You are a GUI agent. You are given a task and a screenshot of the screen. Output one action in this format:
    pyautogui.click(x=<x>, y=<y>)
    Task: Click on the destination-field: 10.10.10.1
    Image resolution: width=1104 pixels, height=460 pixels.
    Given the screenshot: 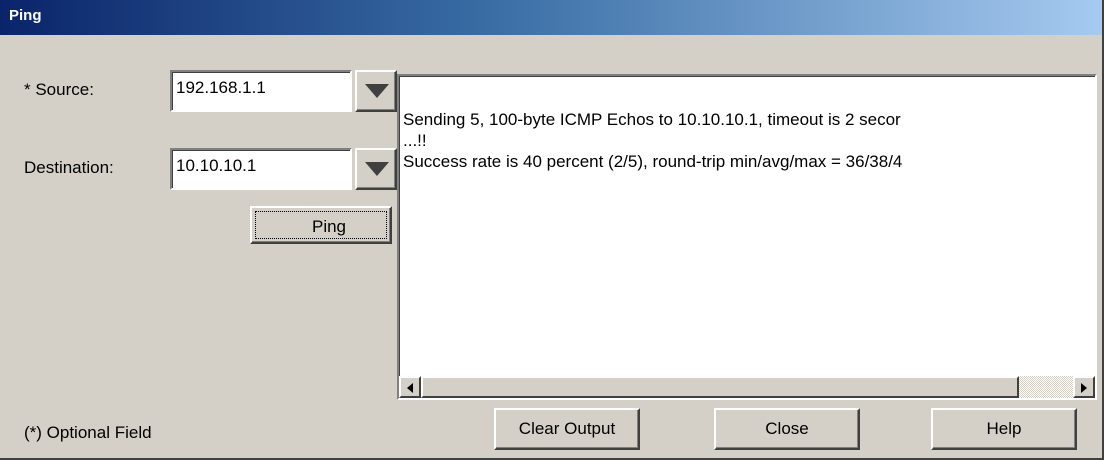 What is the action you would take?
    pyautogui.click(x=261, y=169)
    